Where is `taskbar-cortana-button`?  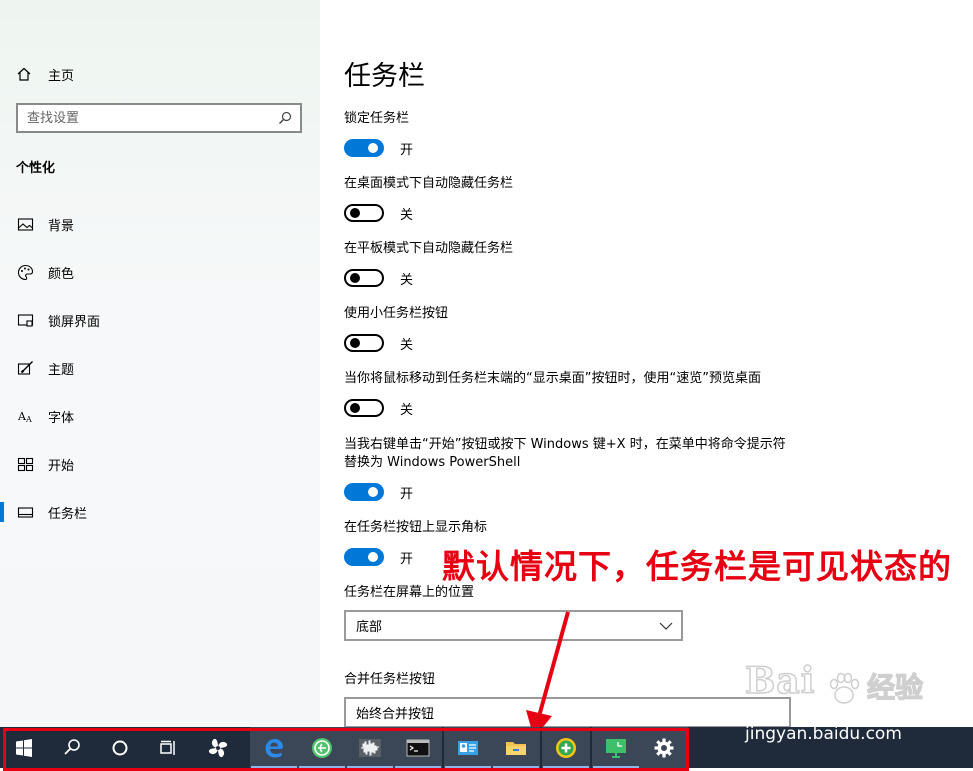 taskbar-cortana-button is located at coordinates (120, 747).